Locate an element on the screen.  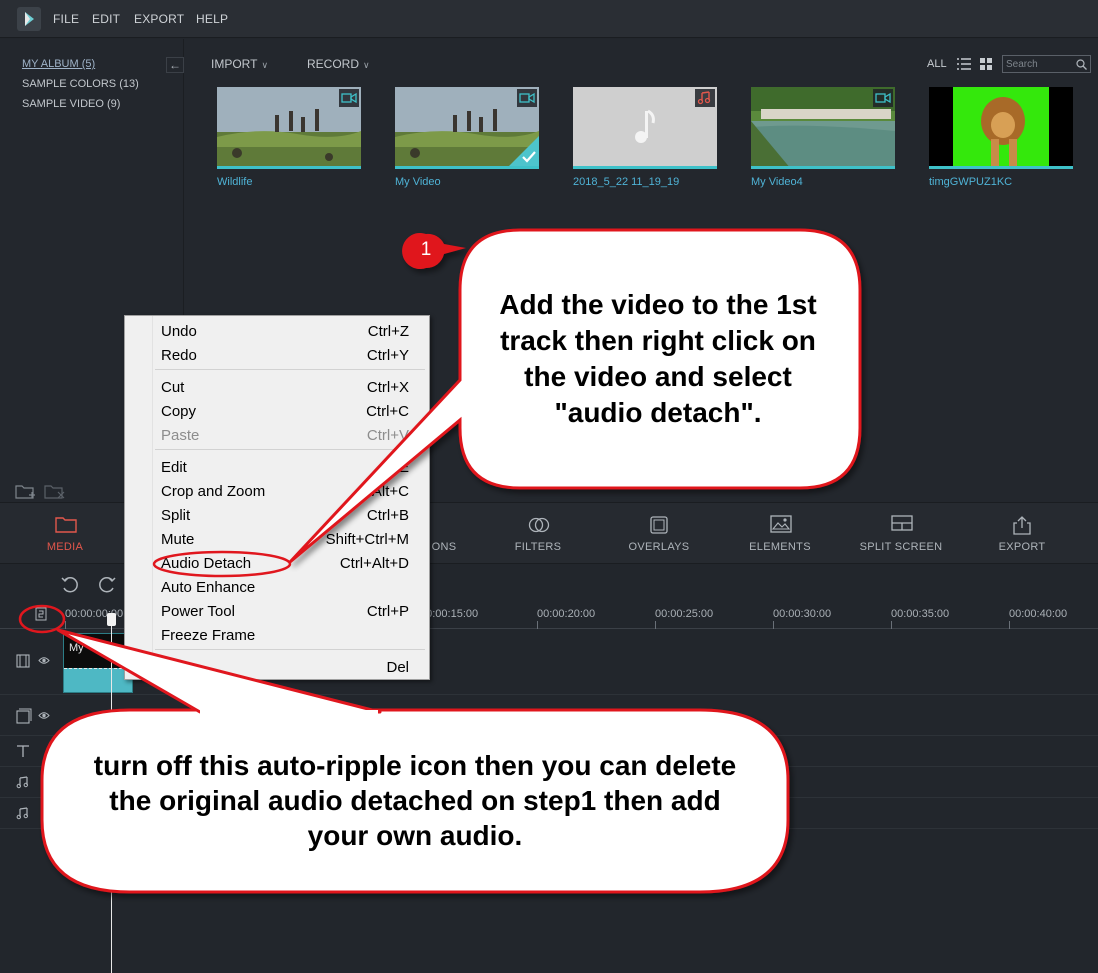
timeline-video-clip: My is located at coordinates (98, 663).